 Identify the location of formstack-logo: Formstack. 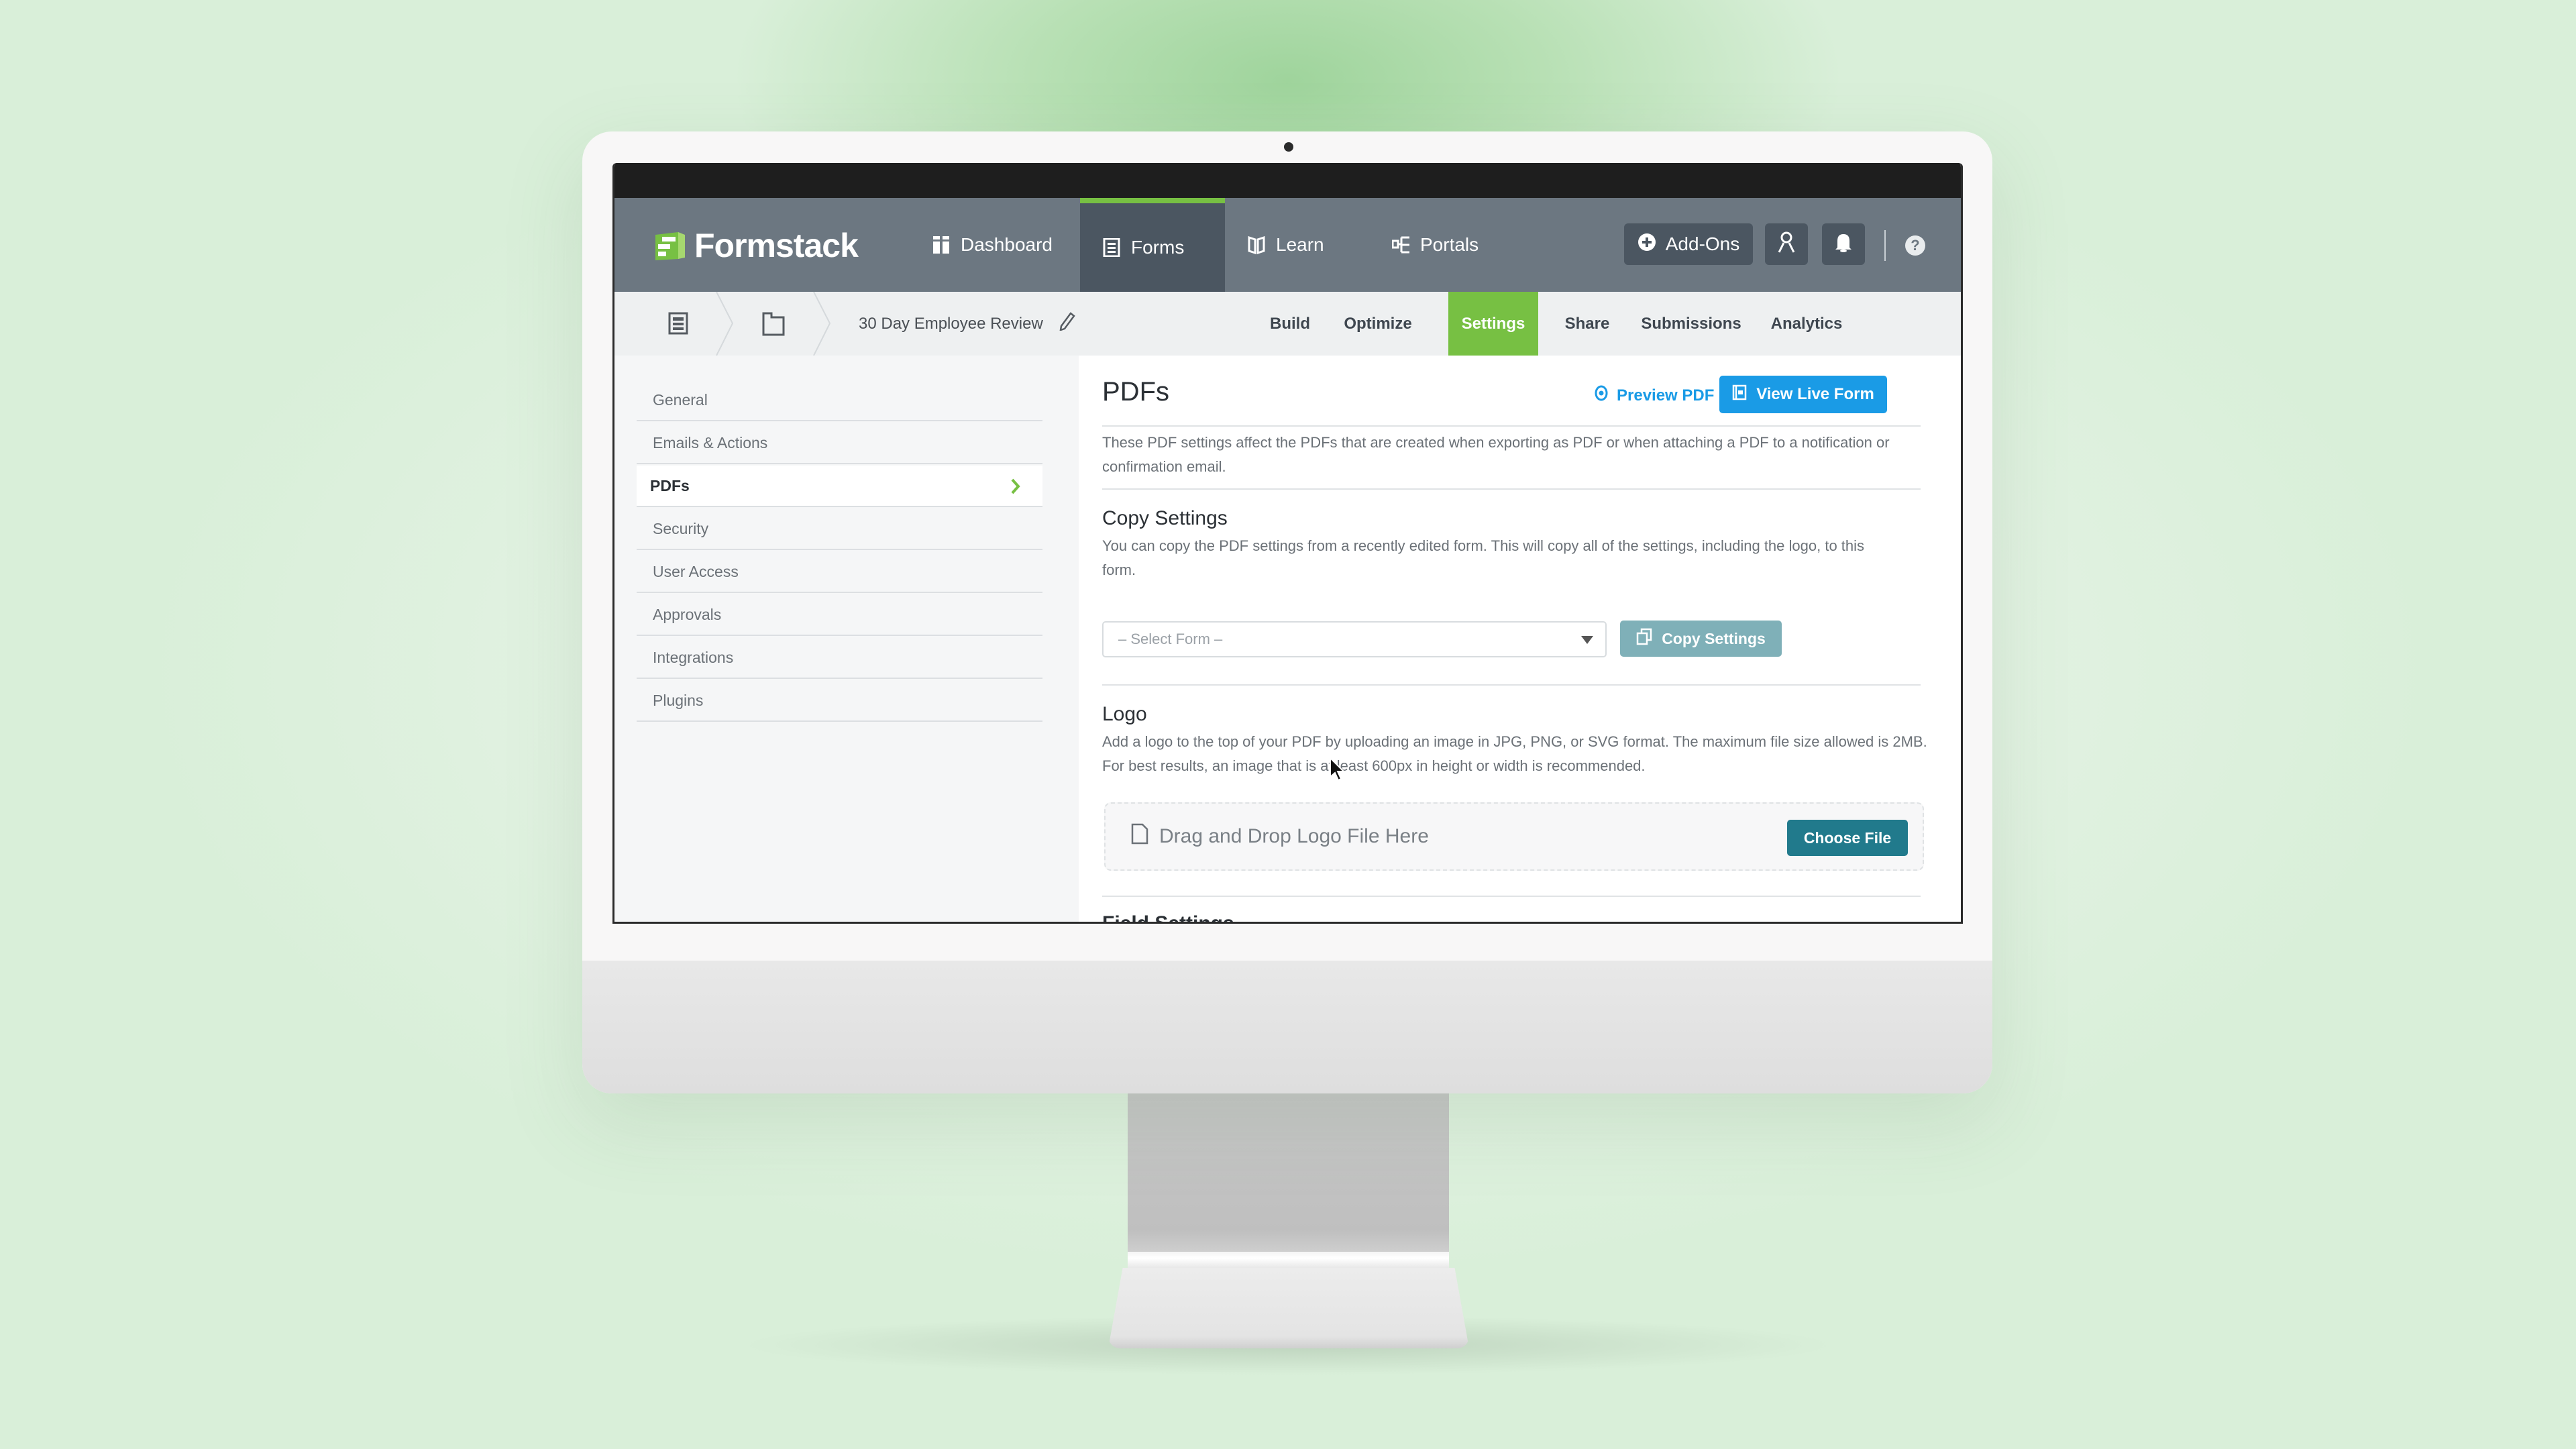
(756, 245).